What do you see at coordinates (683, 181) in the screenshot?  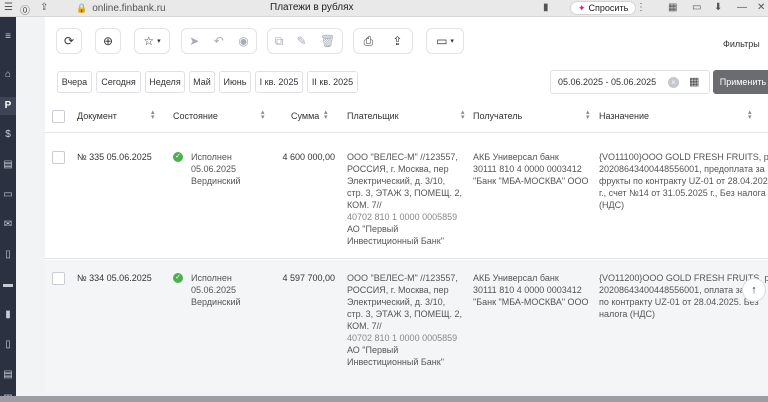 I see `purpose-line: фрукты по контракту UZ-01 от 28.04.2025` at bounding box center [683, 181].